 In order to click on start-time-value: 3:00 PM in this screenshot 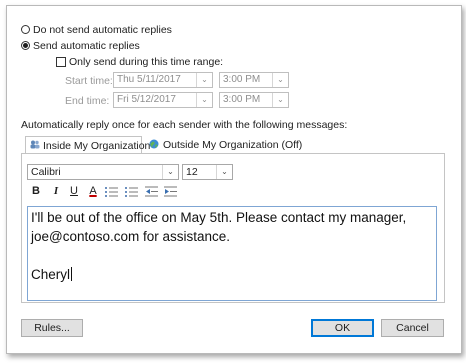, I will do `click(242, 79)`.